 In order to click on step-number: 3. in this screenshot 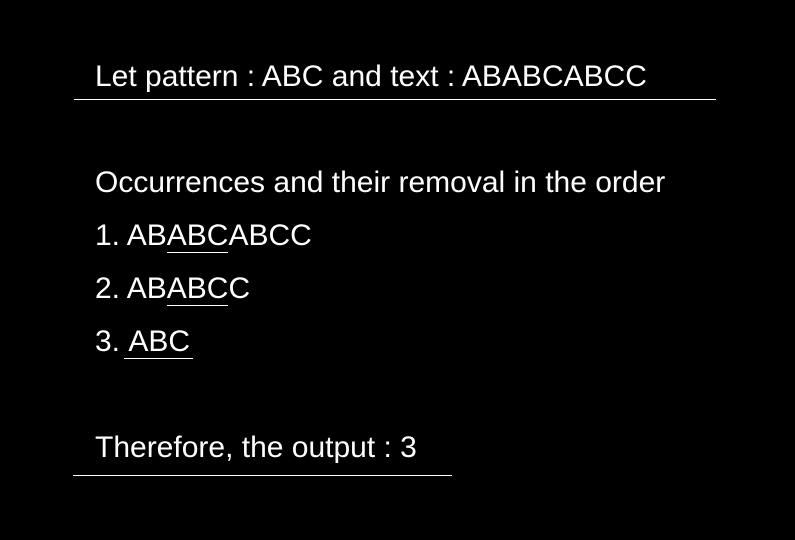, I will do `click(108, 341)`.